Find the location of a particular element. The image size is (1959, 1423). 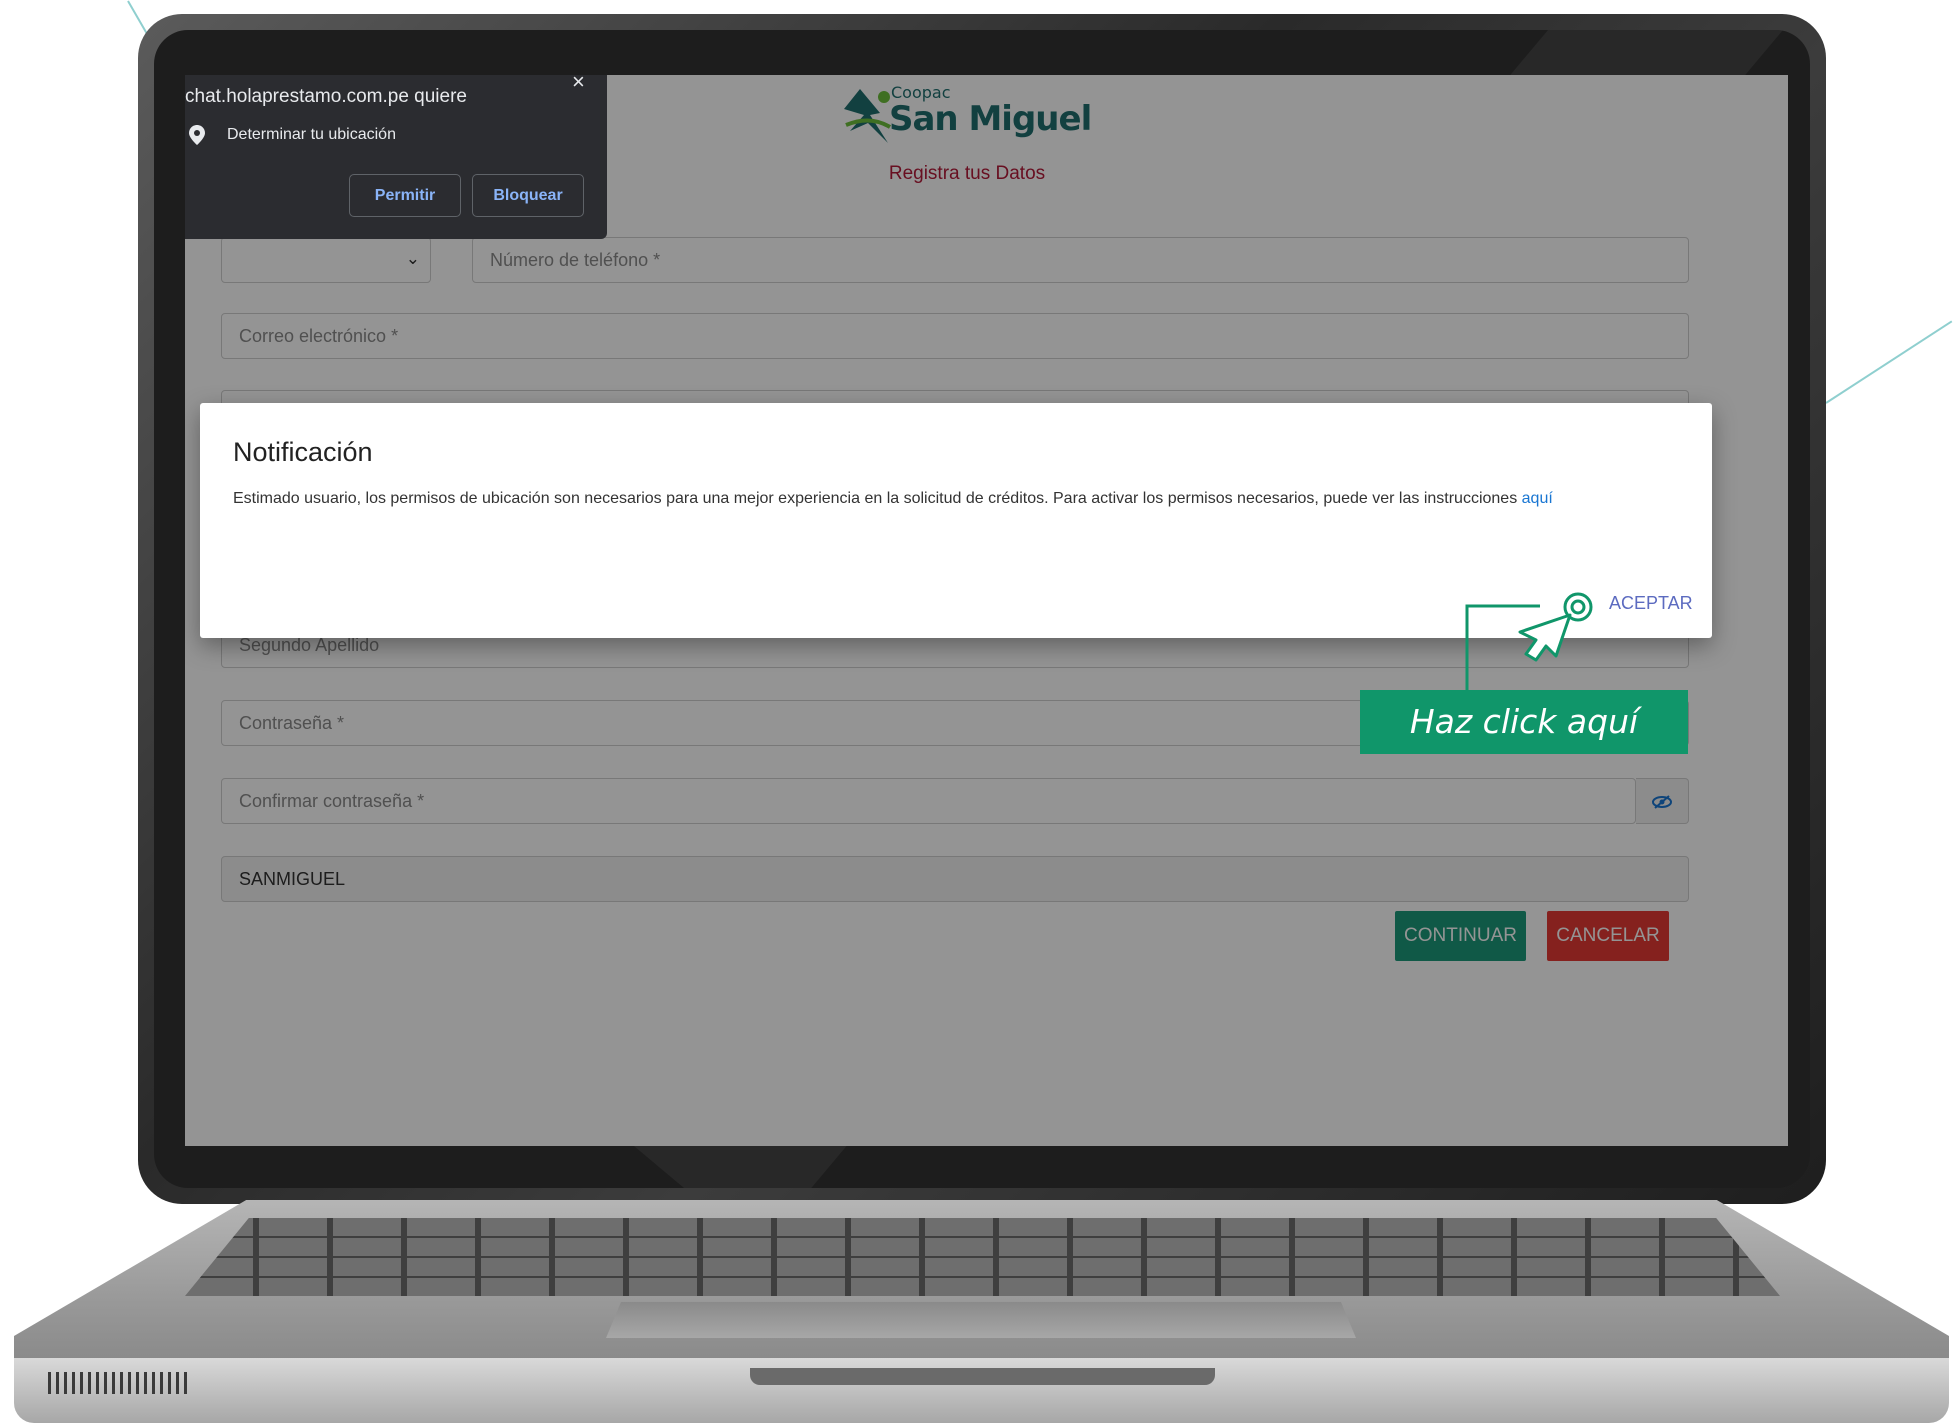

prompt-permission-text: Determinar tu ubicación is located at coordinates (311, 134).